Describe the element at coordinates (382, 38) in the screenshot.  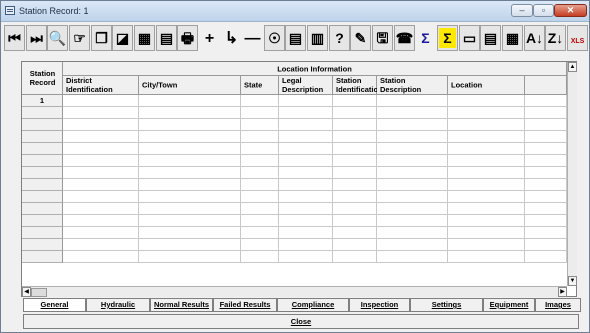
I see `save-icon: 🖫` at that location.